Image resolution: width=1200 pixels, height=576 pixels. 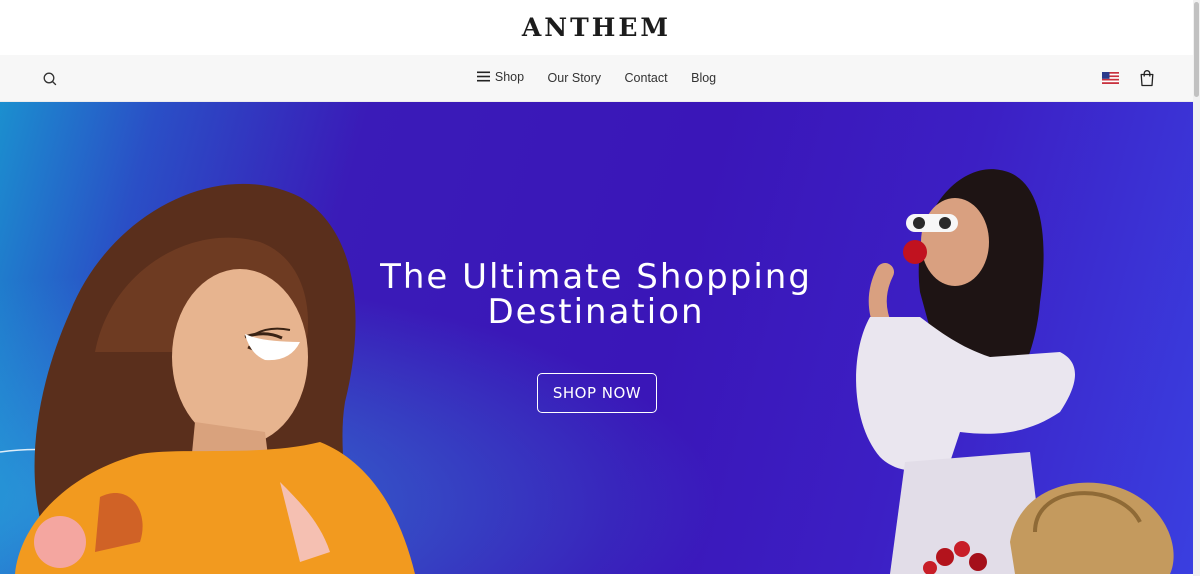 What do you see at coordinates (596, 294) in the screenshot?
I see `hero-title: The Ultimate Shopping Destination` at bounding box center [596, 294].